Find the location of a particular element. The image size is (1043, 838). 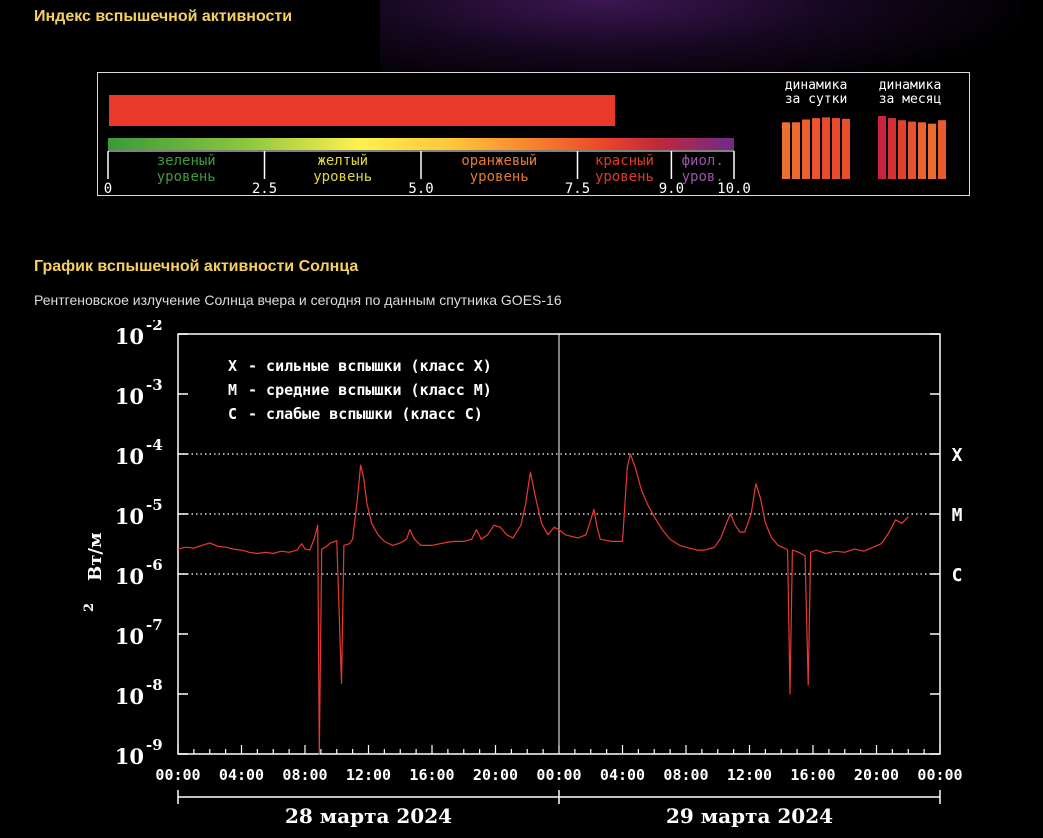

legend-key: C is located at coordinates (232, 414).